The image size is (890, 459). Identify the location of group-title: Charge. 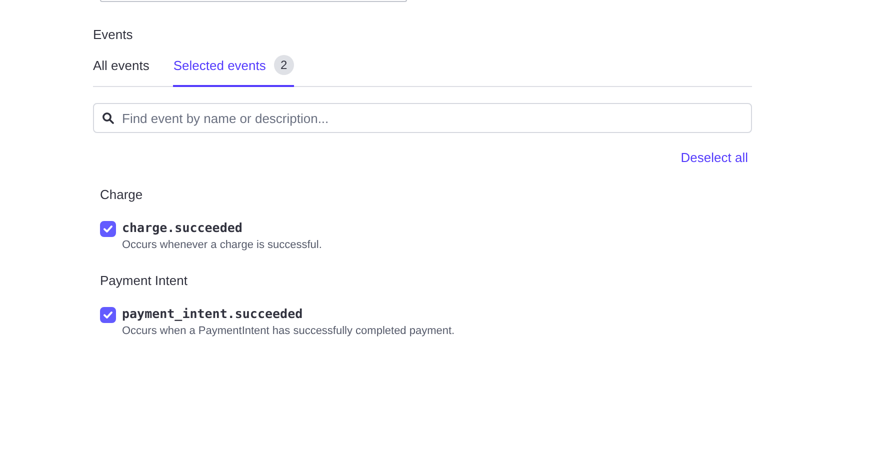
(122, 194).